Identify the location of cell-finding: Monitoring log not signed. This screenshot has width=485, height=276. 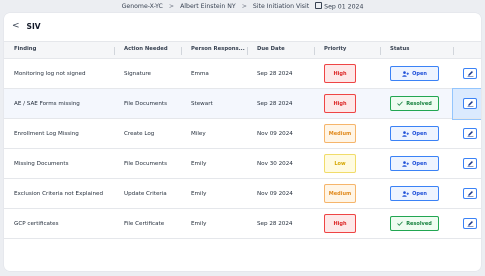
(59, 73).